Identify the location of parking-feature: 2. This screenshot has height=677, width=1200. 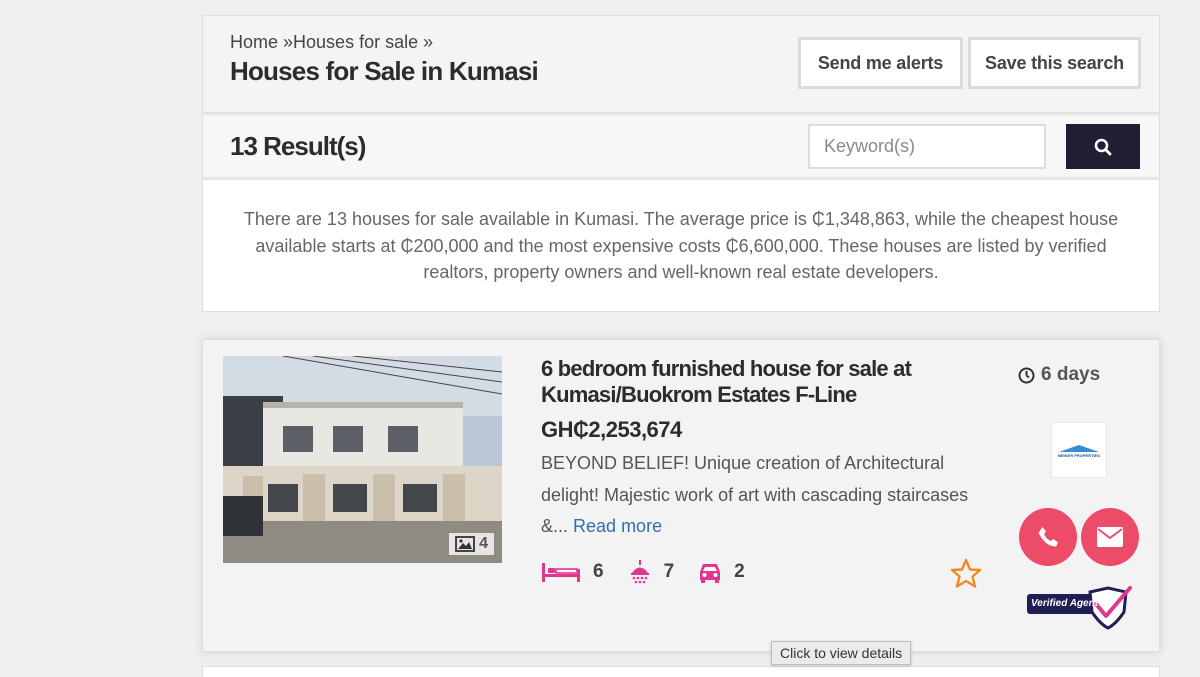
(721, 572).